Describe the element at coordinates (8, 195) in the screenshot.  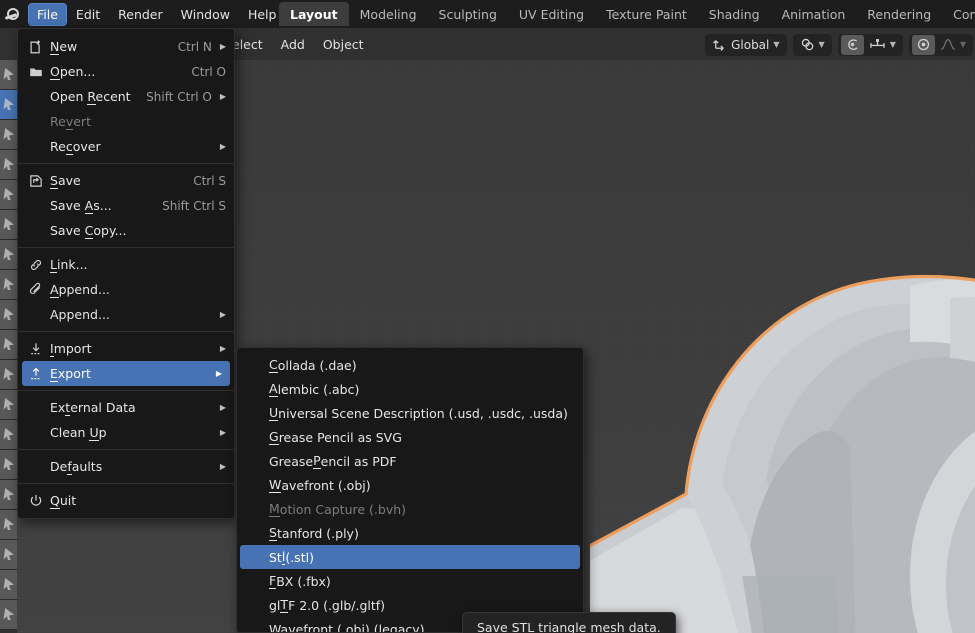
I see `tool-rotate` at that location.